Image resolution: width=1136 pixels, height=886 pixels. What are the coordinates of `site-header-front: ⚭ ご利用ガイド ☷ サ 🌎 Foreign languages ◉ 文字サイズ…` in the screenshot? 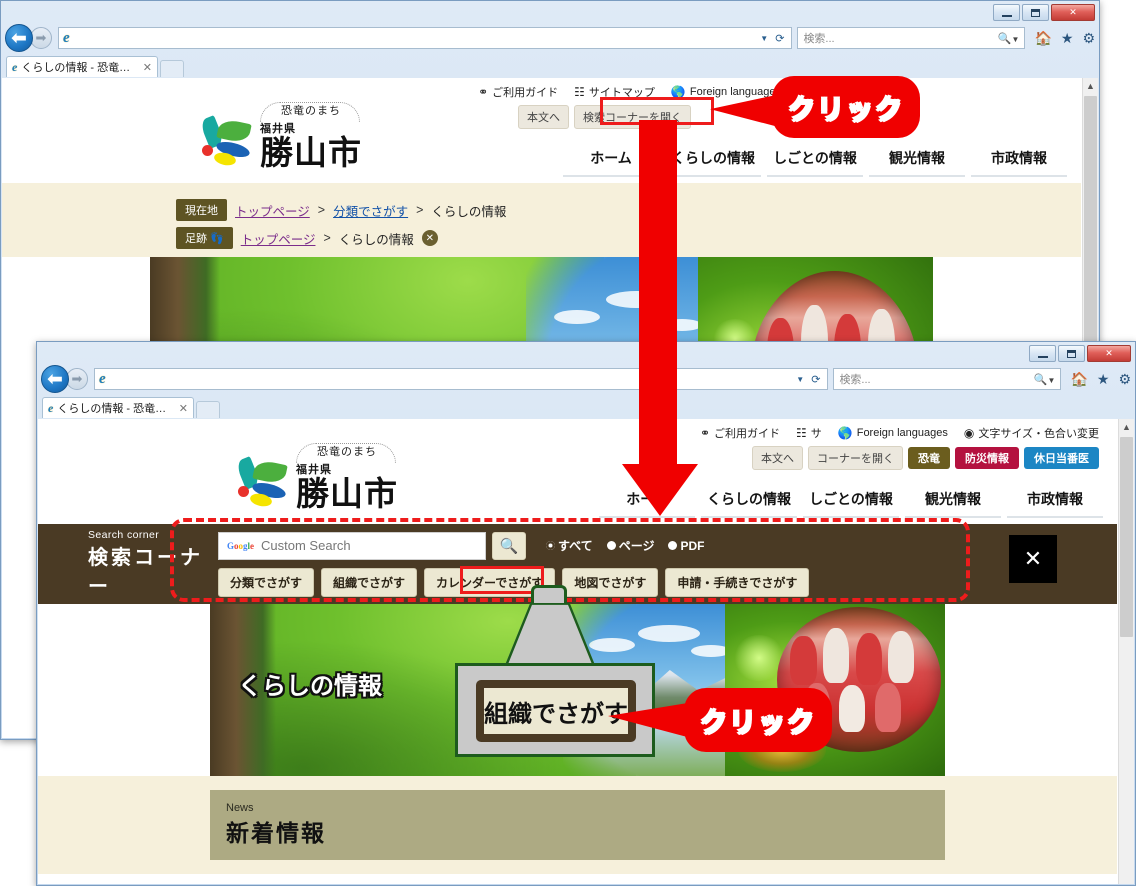 It's located at (577, 471).